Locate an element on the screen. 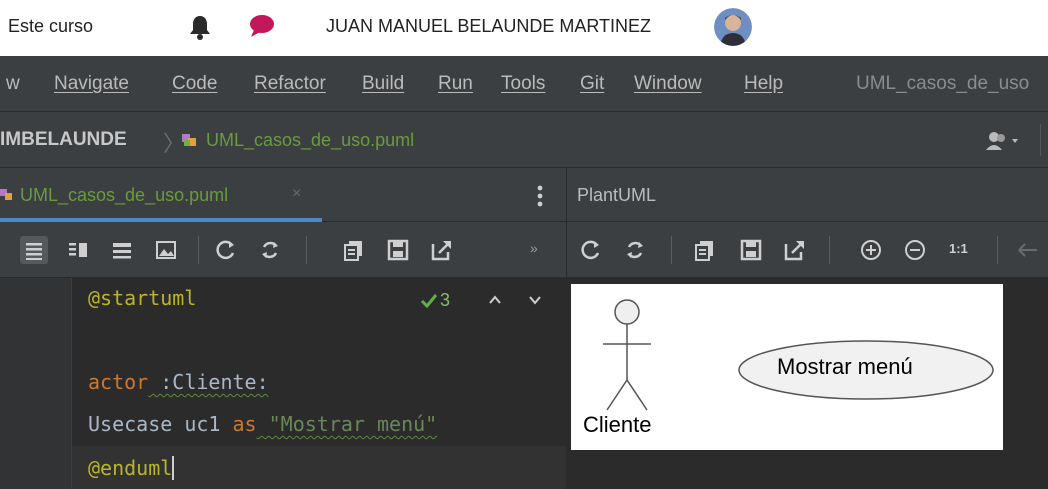  keyword: actor is located at coordinates (118, 382).